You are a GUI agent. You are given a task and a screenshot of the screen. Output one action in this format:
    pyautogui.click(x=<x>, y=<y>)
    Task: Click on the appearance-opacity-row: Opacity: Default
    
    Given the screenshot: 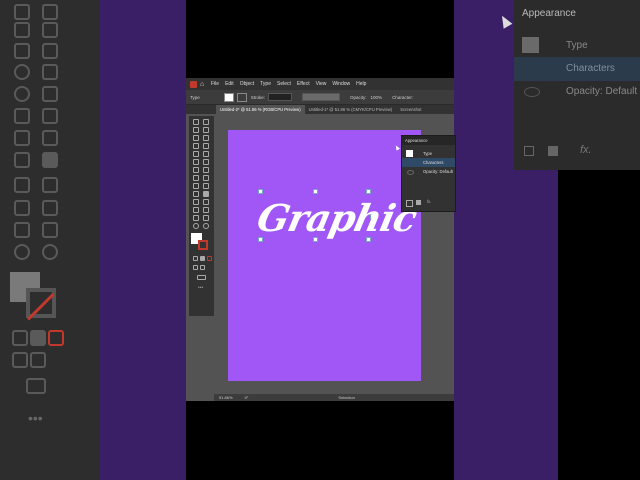 What is the action you would take?
    pyautogui.click(x=428, y=171)
    